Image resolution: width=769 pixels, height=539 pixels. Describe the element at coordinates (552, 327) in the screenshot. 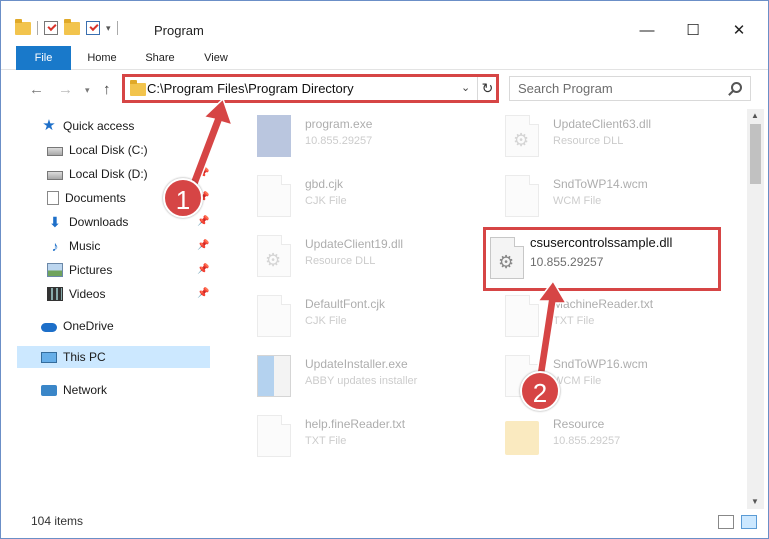

I see `arrow-2-icon` at that location.